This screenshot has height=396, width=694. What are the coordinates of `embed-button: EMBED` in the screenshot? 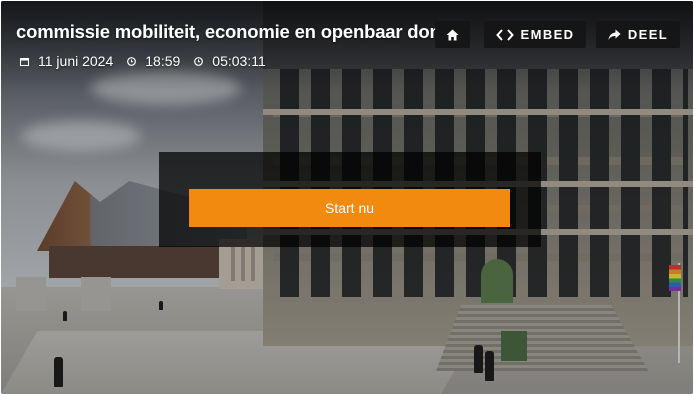 It's located at (535, 34).